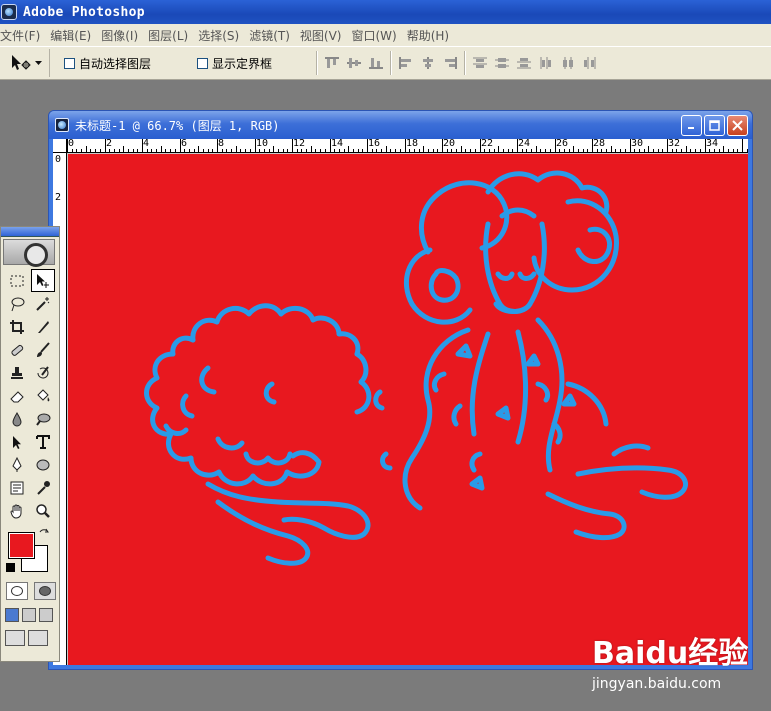  I want to click on hand-tool-button, so click(17, 510).